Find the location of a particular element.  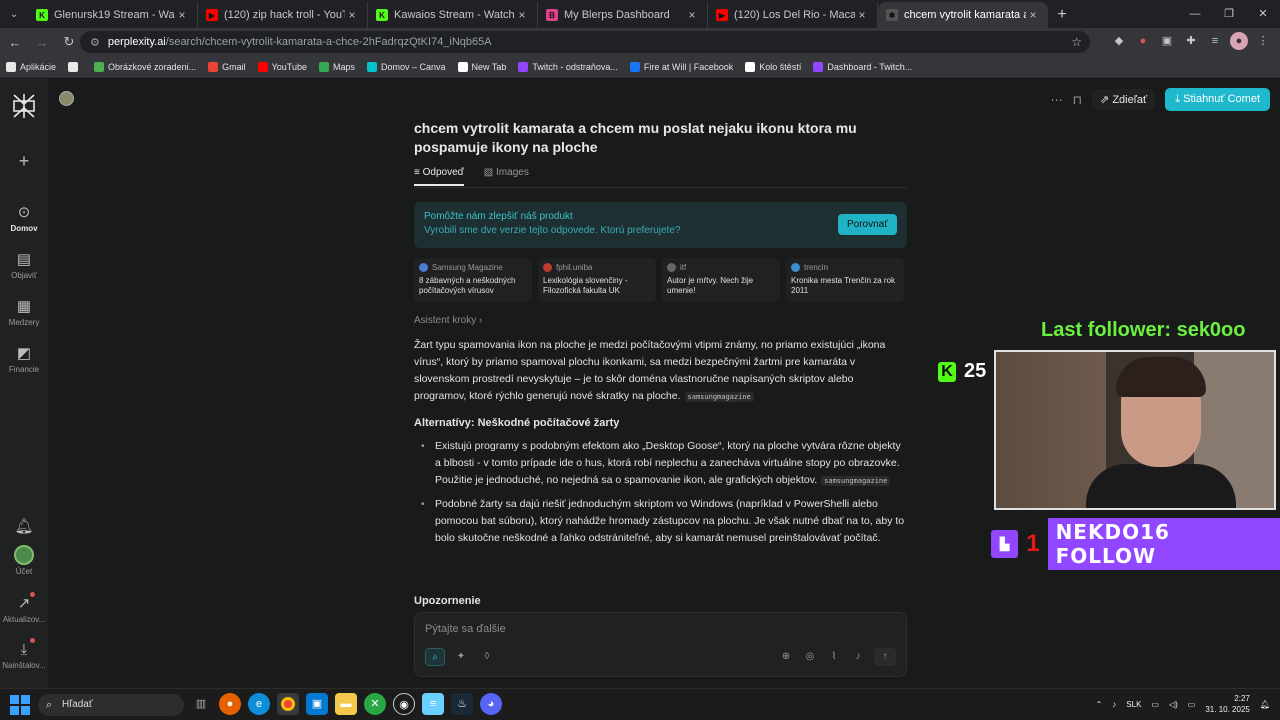

tab-answer: ≡ Odpoveď is located at coordinates (439, 176).